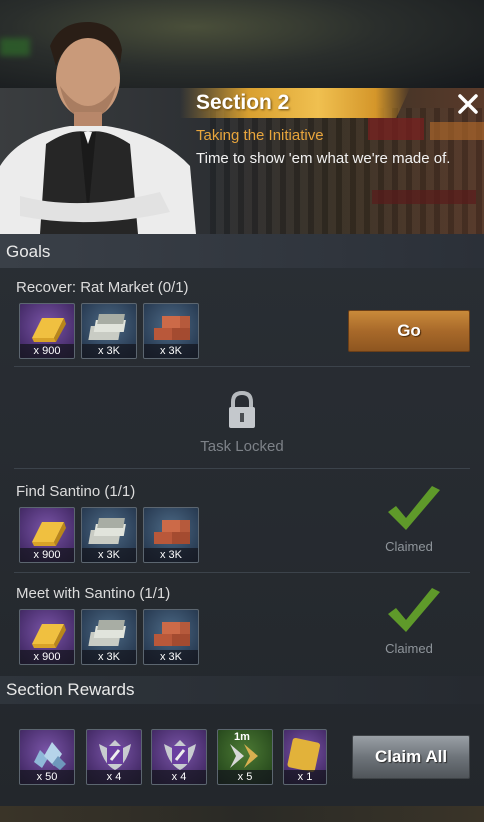 The height and width of the screenshot is (822, 484). Describe the element at coordinates (243, 102) in the screenshot. I see `section-title: Section 2` at that location.